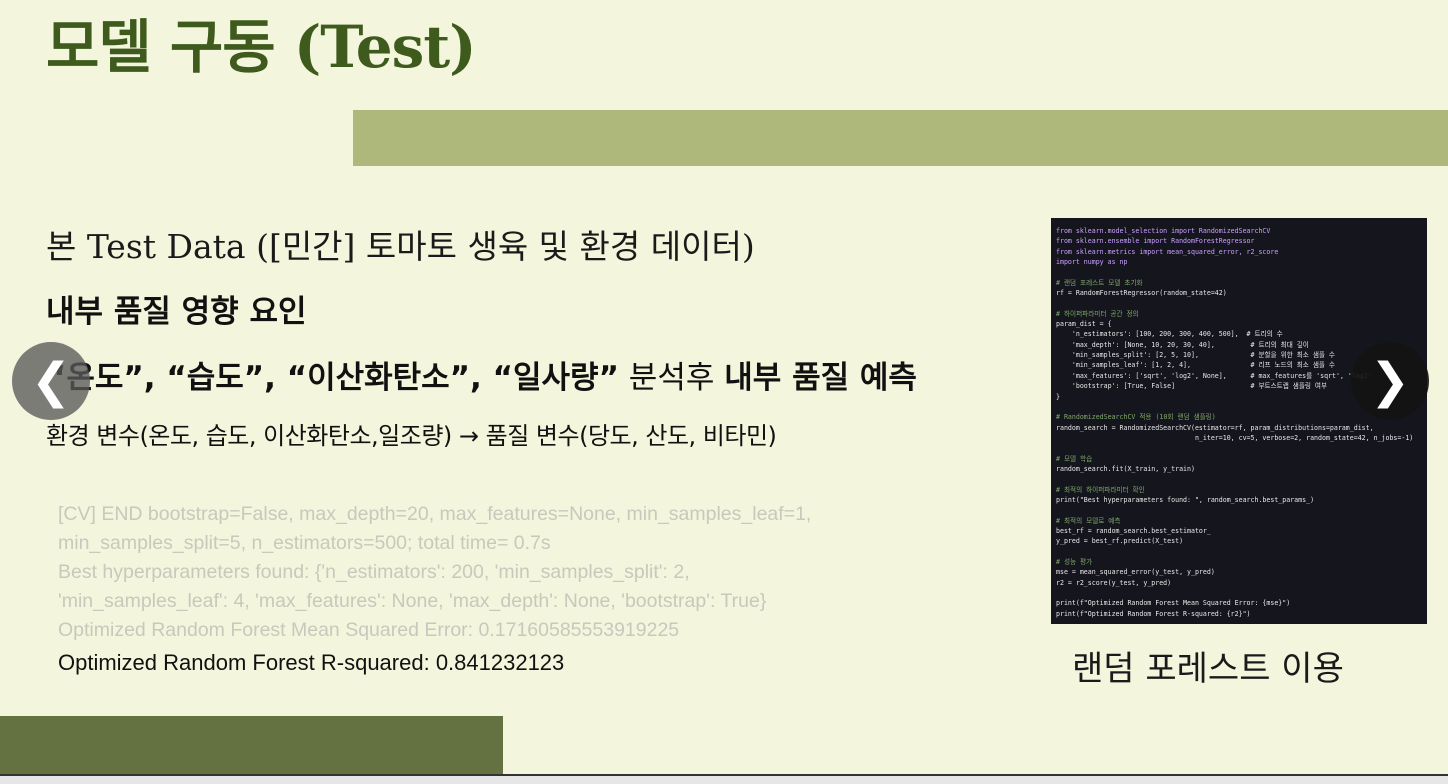 This screenshot has height=784, width=1448. What do you see at coordinates (1114, 582) in the screenshot?
I see `code-line: r2 = r2_score(y_test, y_pred)` at bounding box center [1114, 582].